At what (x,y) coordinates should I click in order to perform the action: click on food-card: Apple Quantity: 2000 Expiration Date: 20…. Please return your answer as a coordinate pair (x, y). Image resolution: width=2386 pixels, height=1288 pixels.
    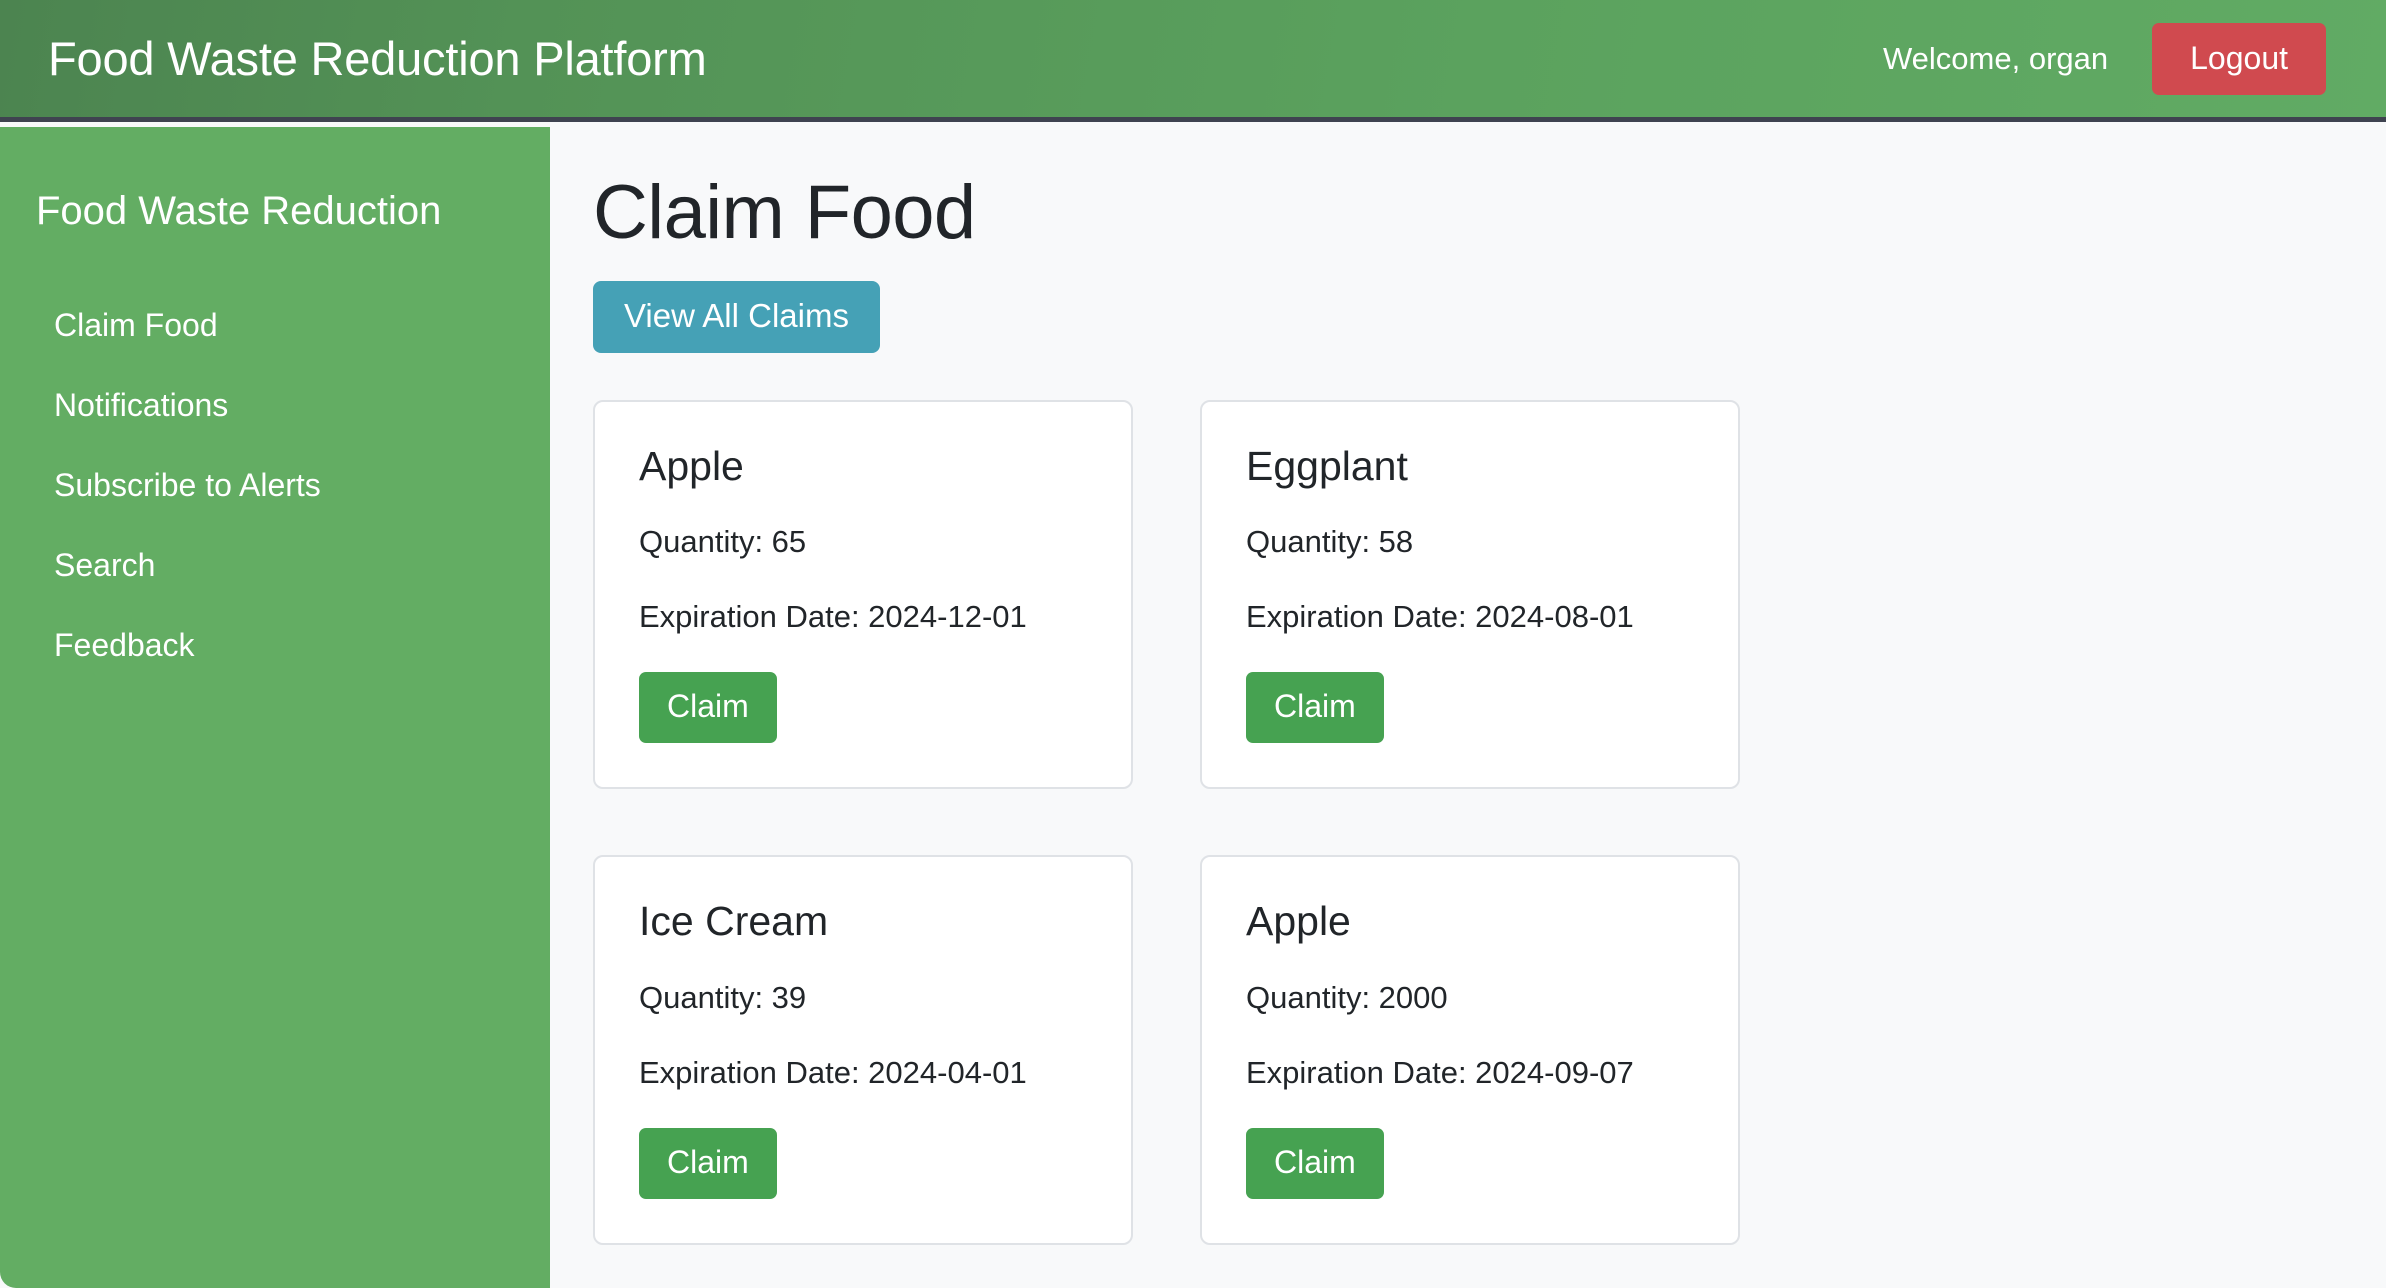
    Looking at the image, I should click on (1470, 1050).